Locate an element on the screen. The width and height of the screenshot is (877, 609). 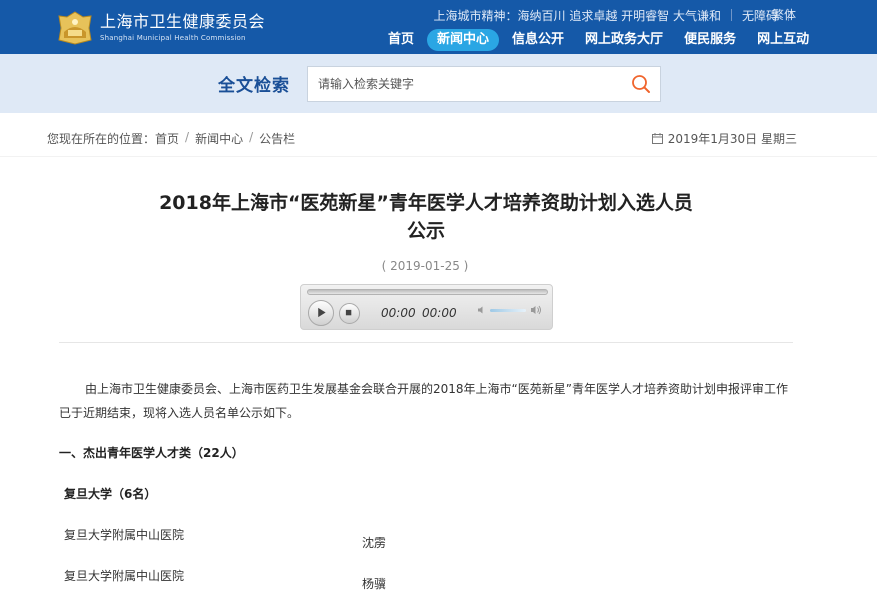
main-nav: 首页 新闻中心 信息公开 网上政务大厅 便民服务 网上互动 is located at coordinates (601, 40).